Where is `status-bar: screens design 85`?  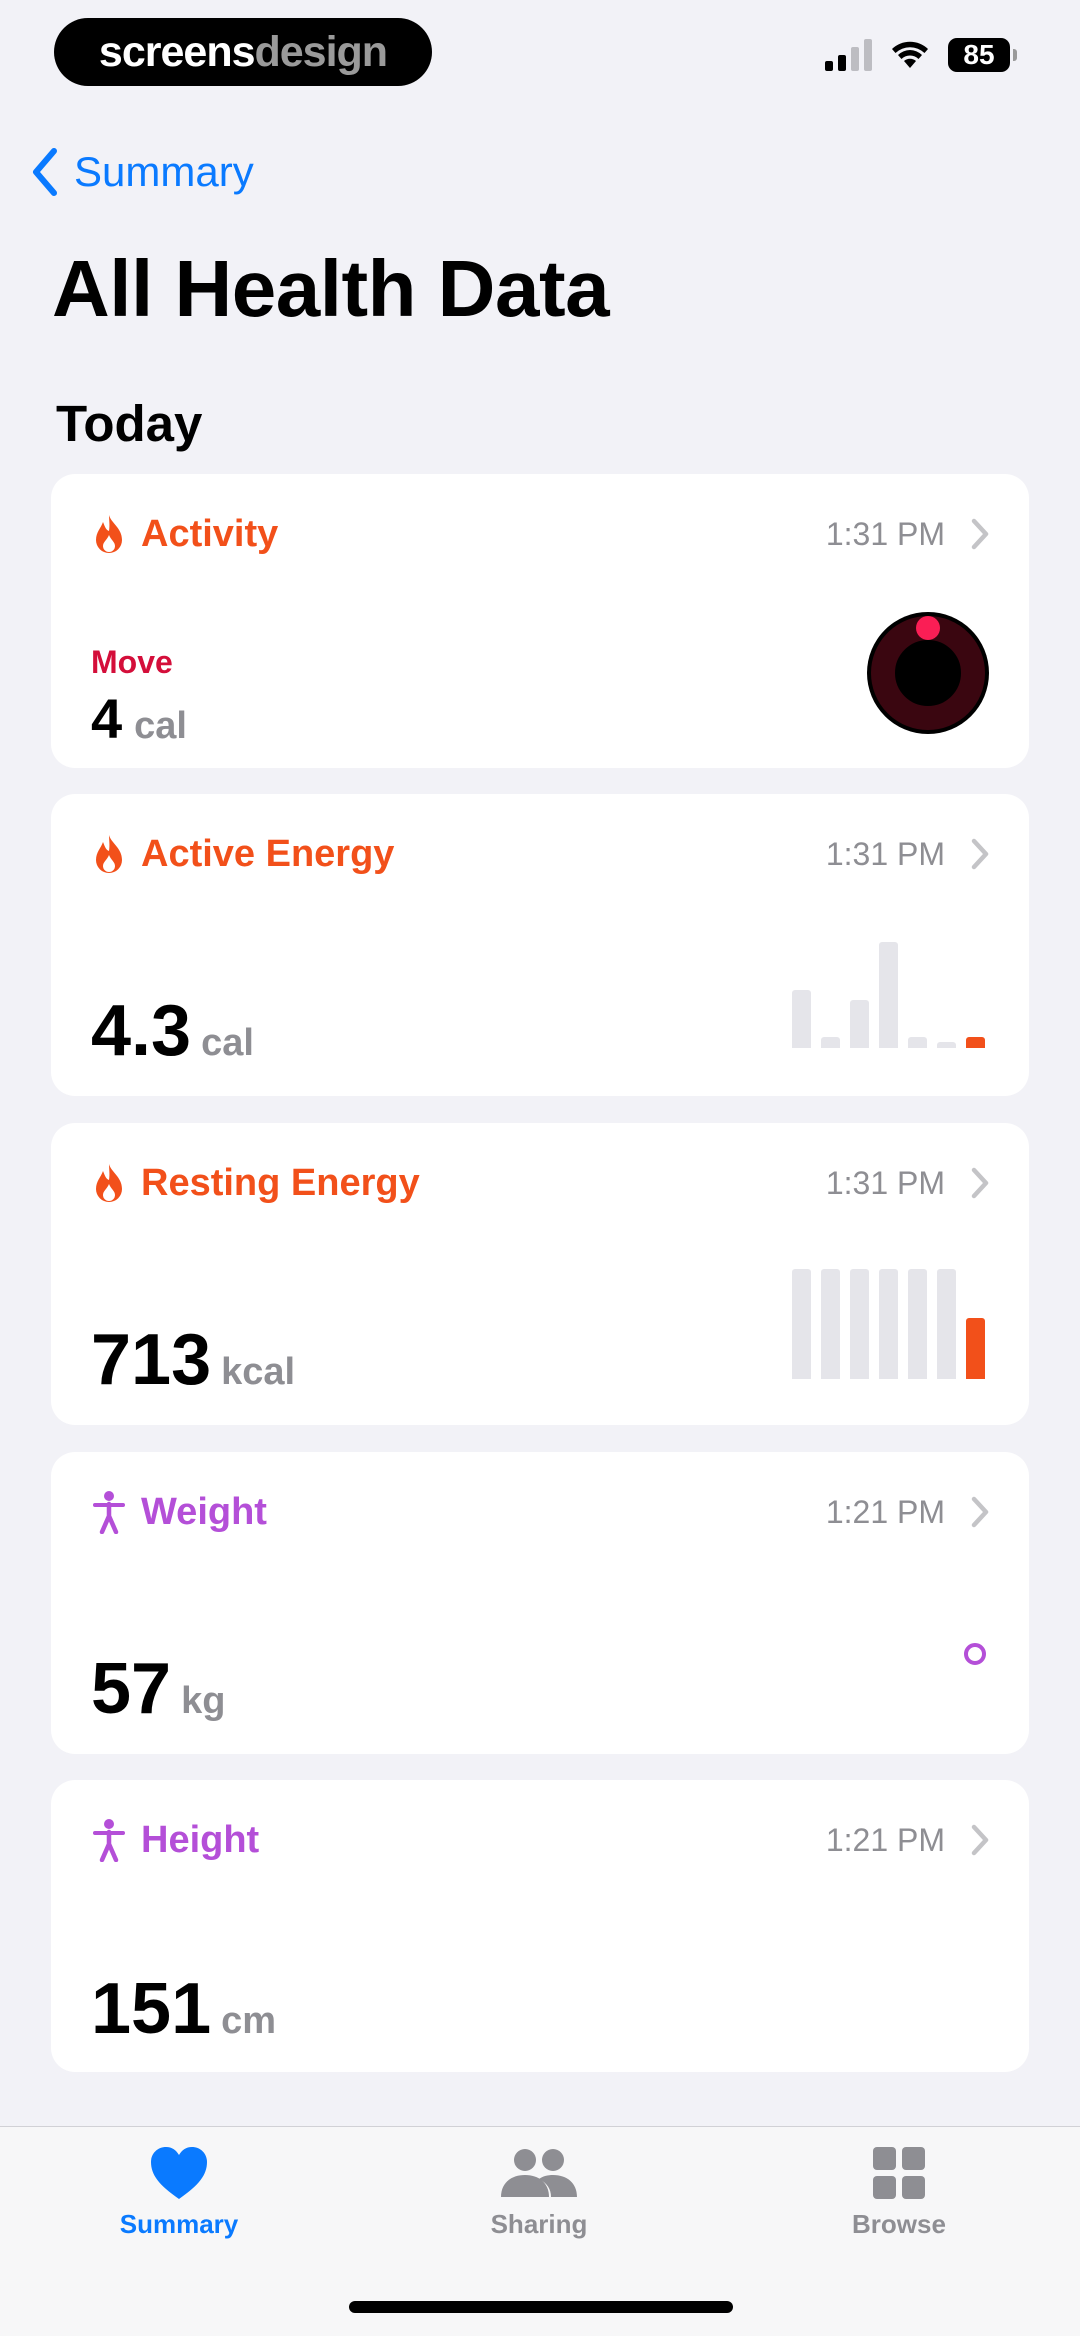
status-bar: screens design 85 is located at coordinates (540, 55).